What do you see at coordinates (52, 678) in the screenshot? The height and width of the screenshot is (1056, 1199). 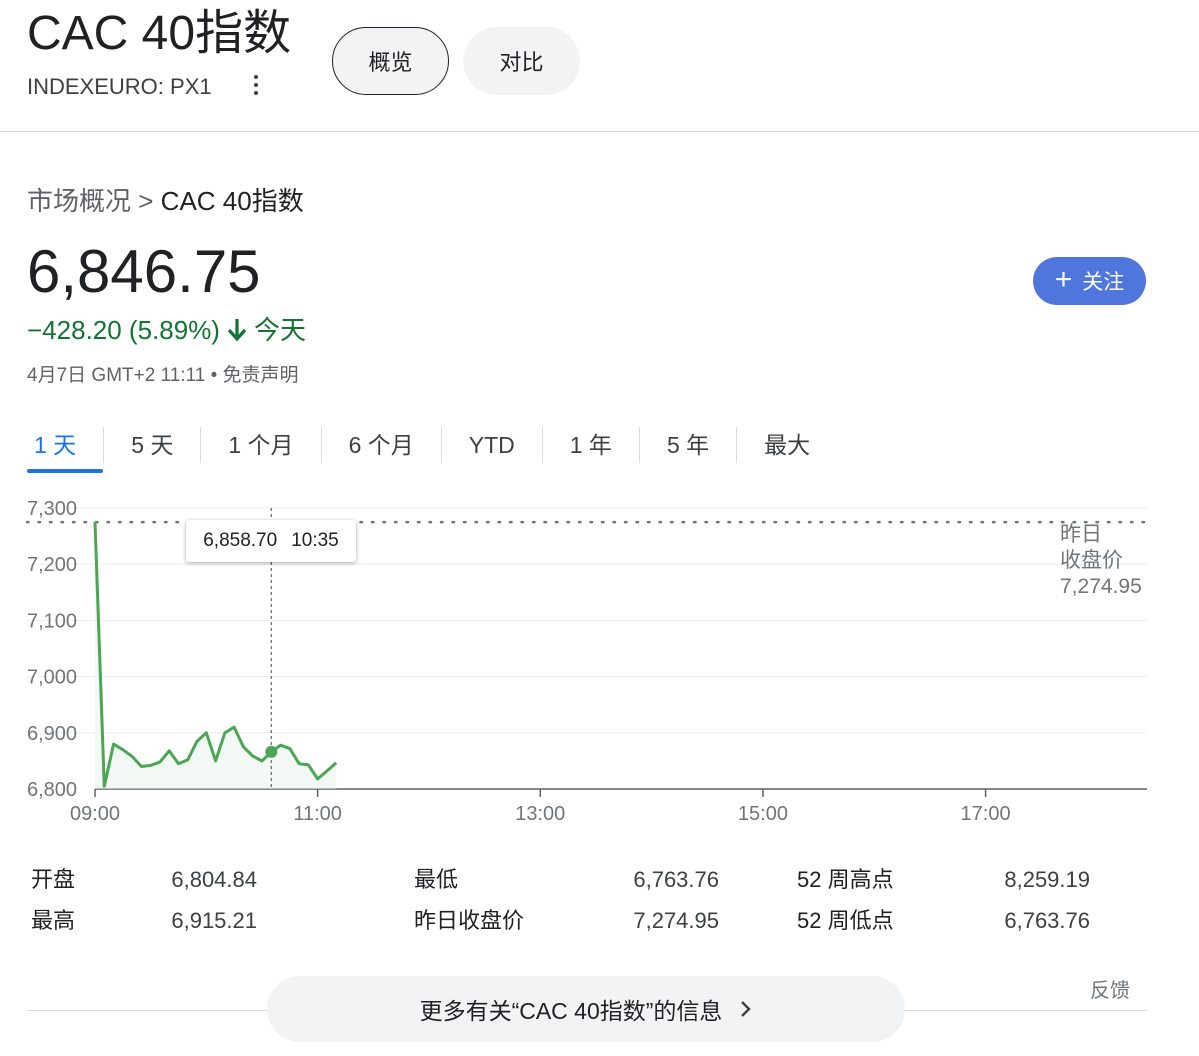 I see `y-tick-label: 7,000` at bounding box center [52, 678].